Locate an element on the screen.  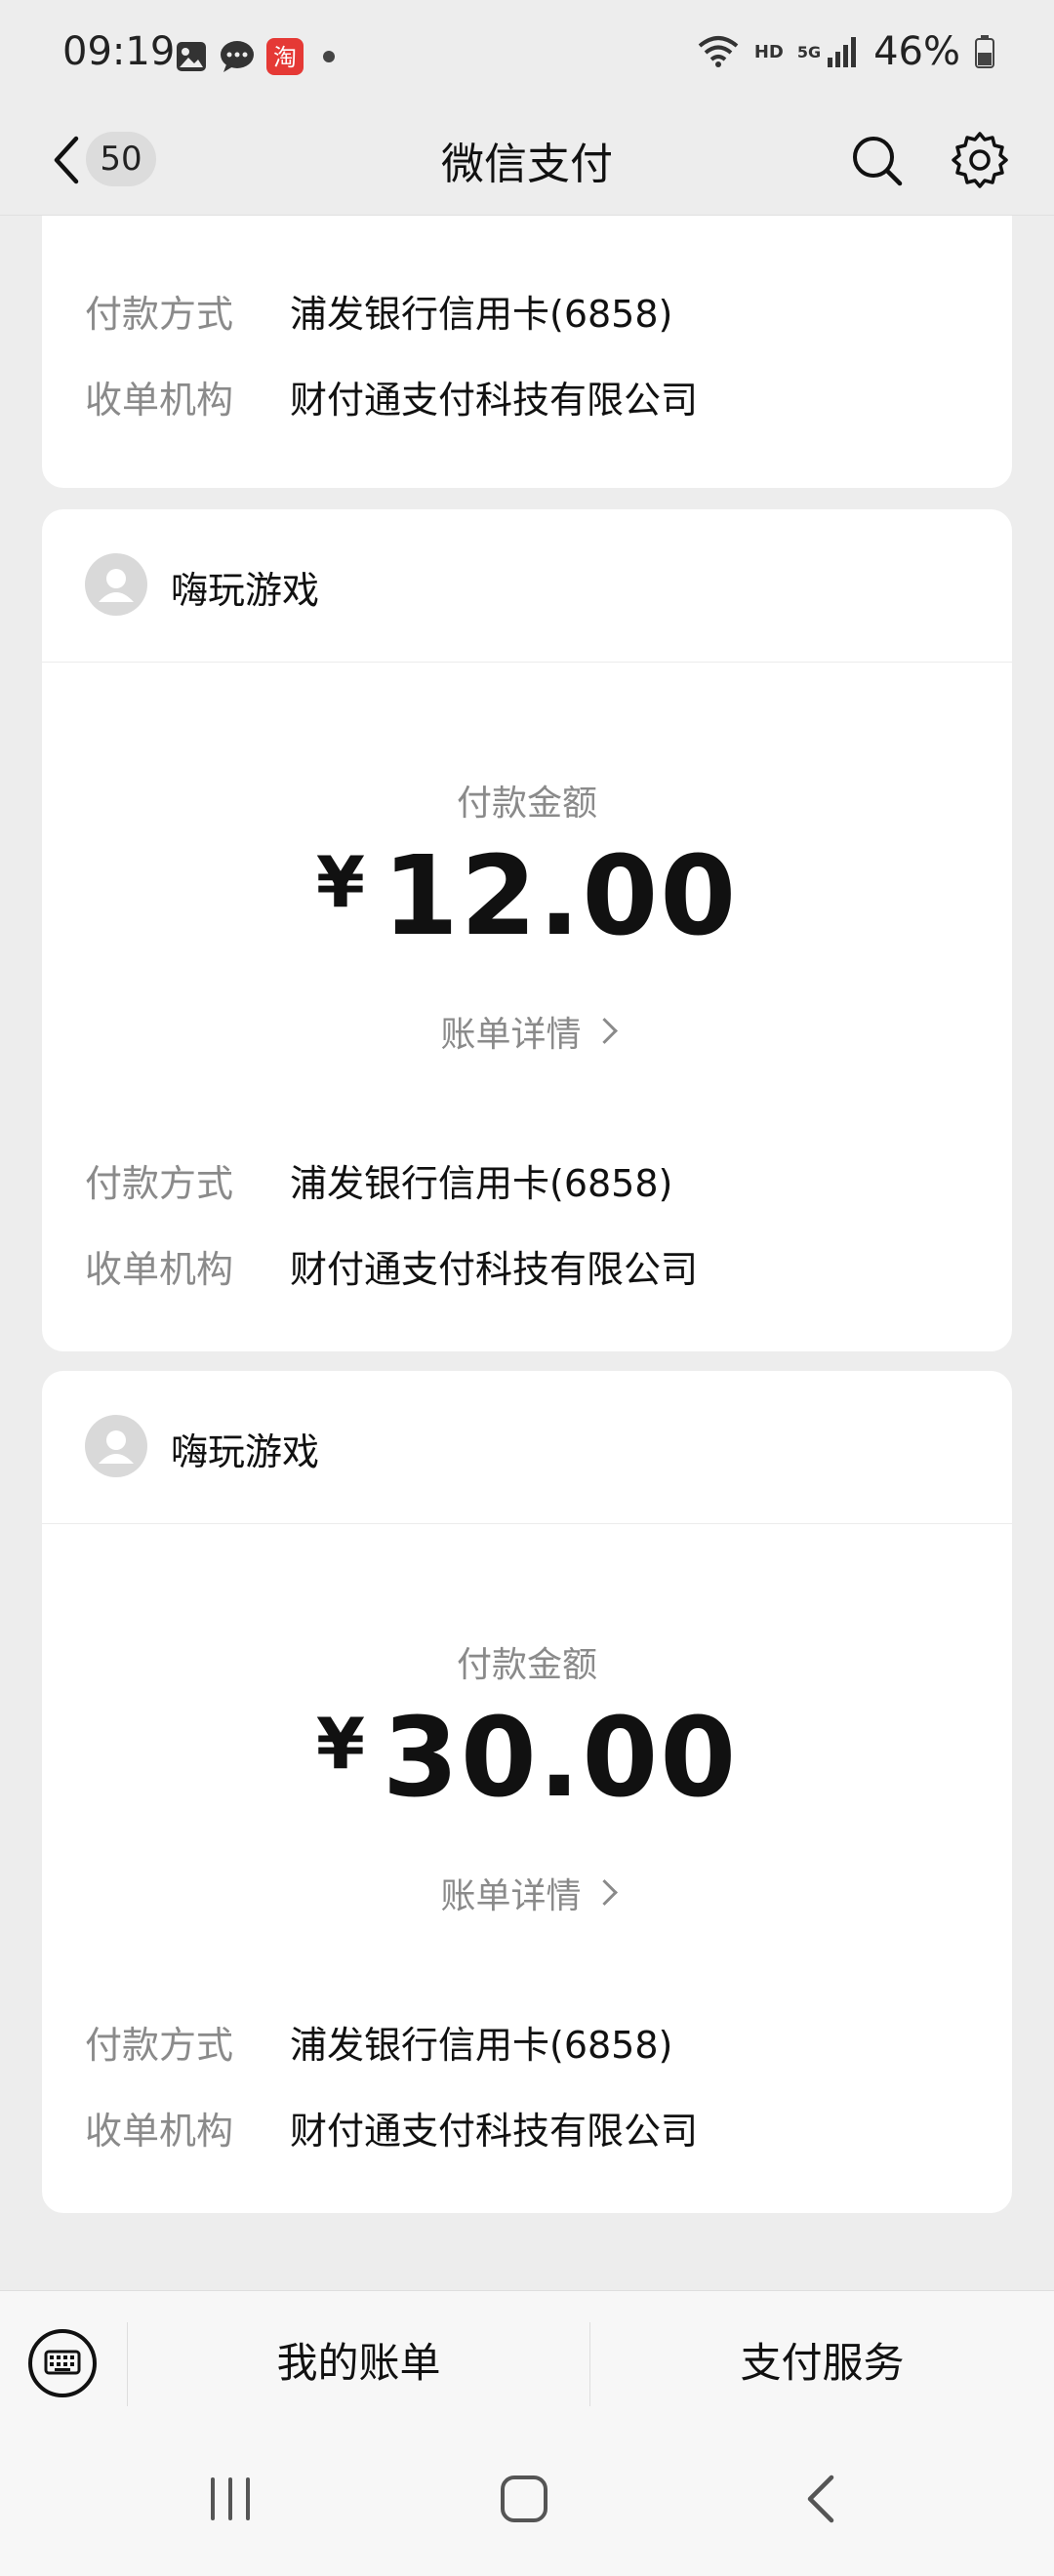
chat-bubble-icon is located at coordinates (237, 56).